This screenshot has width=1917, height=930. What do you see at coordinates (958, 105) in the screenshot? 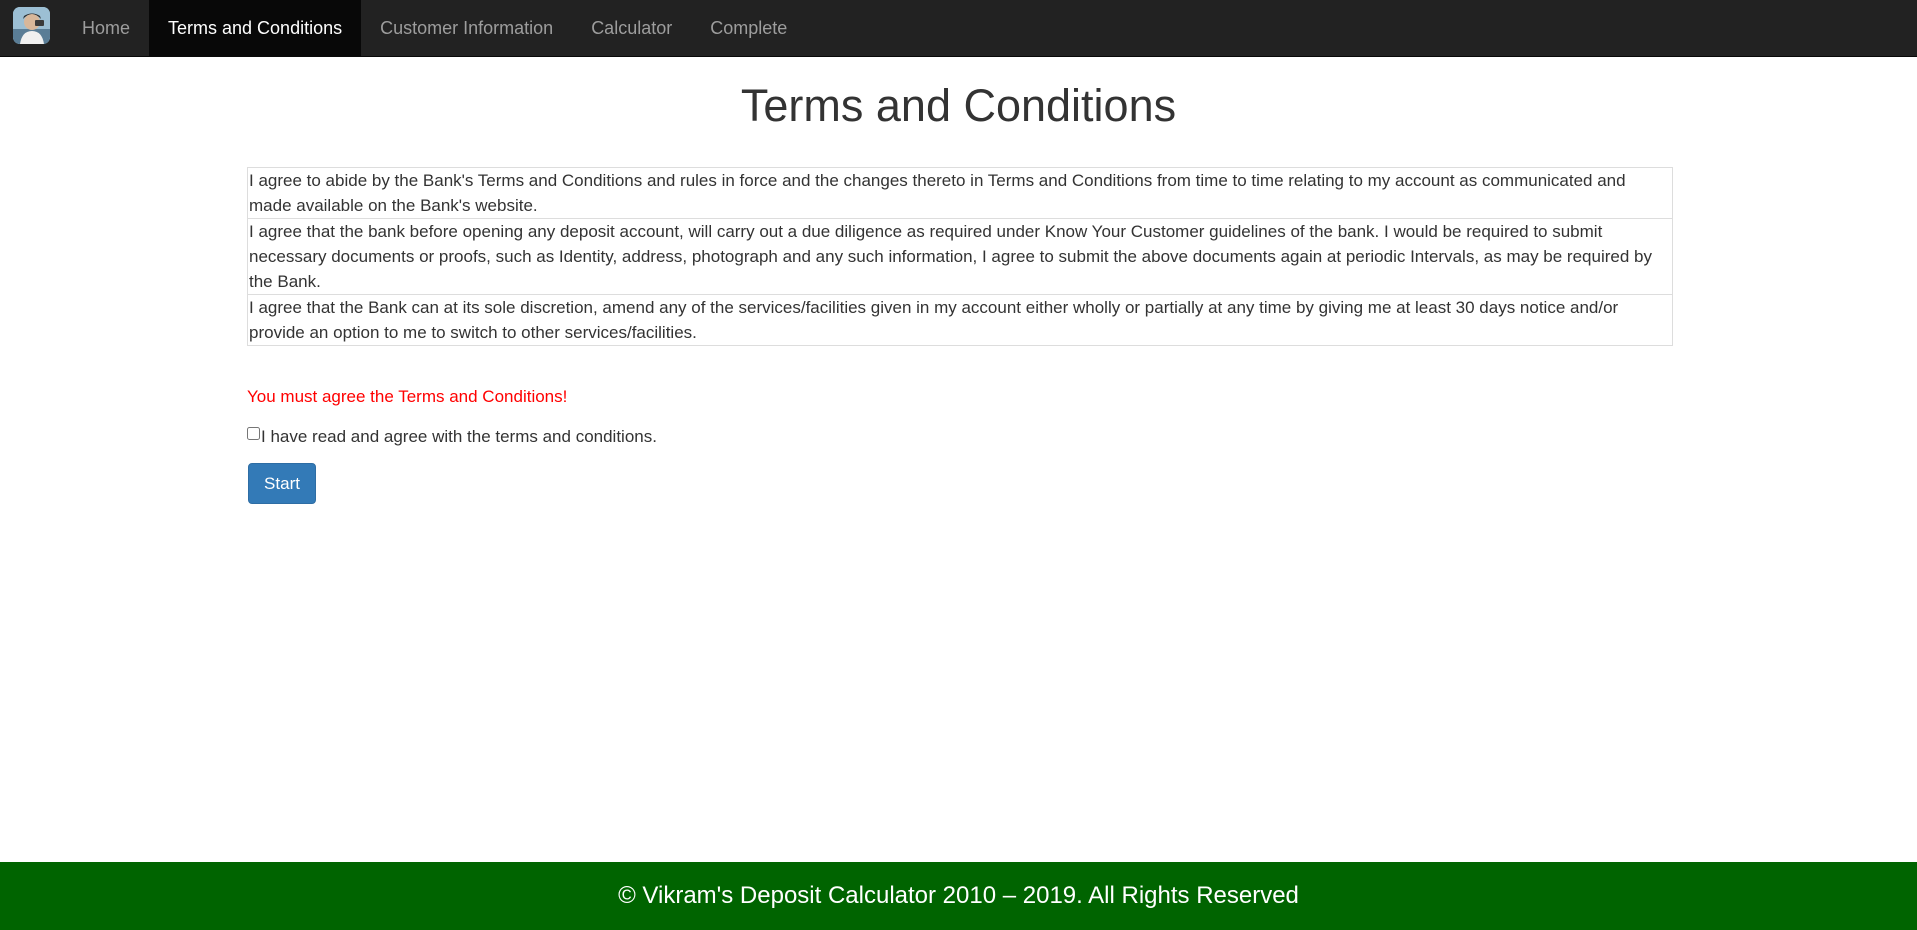
I see `page-title: Terms and Conditions` at bounding box center [958, 105].